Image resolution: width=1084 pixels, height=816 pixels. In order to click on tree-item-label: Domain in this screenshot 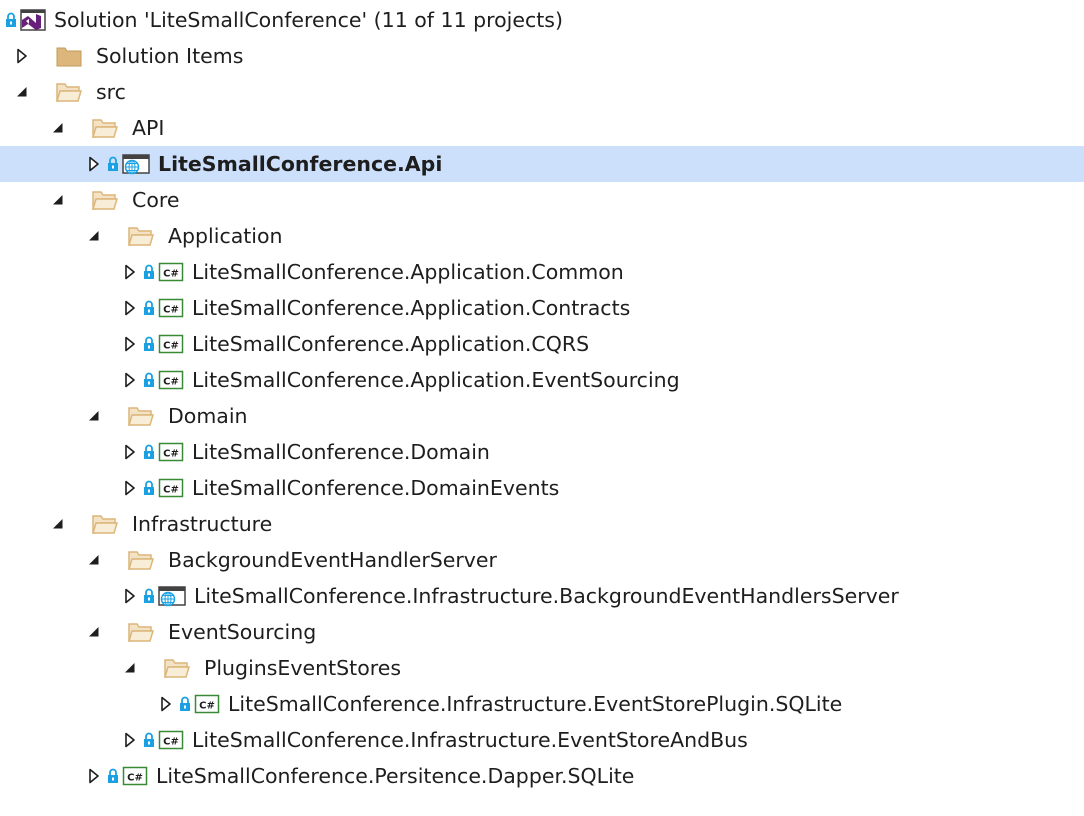, I will do `click(208, 416)`.